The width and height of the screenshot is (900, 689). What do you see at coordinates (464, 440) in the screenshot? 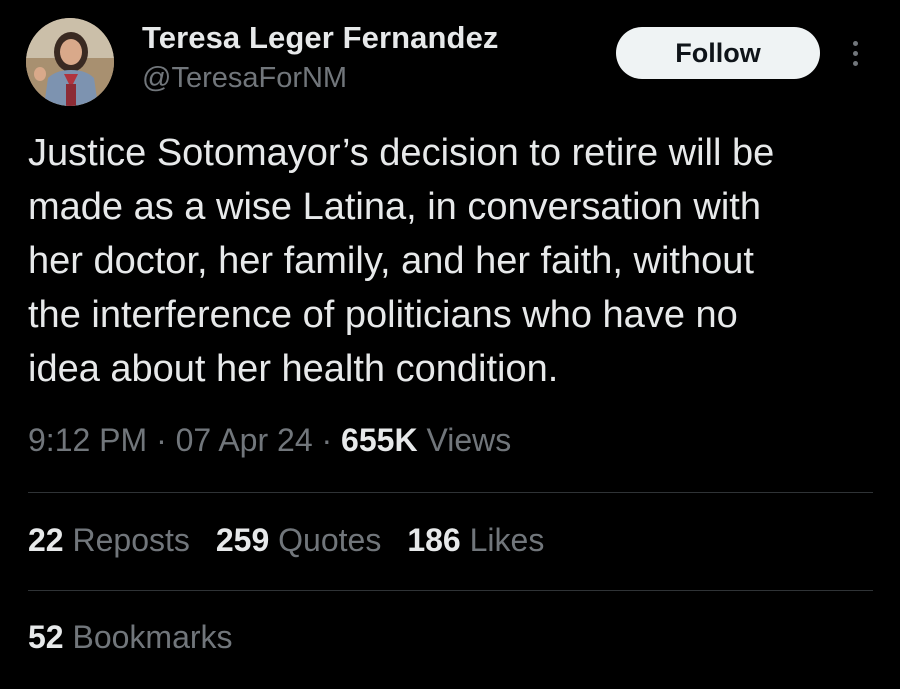
I see `views-label: Views` at bounding box center [464, 440].